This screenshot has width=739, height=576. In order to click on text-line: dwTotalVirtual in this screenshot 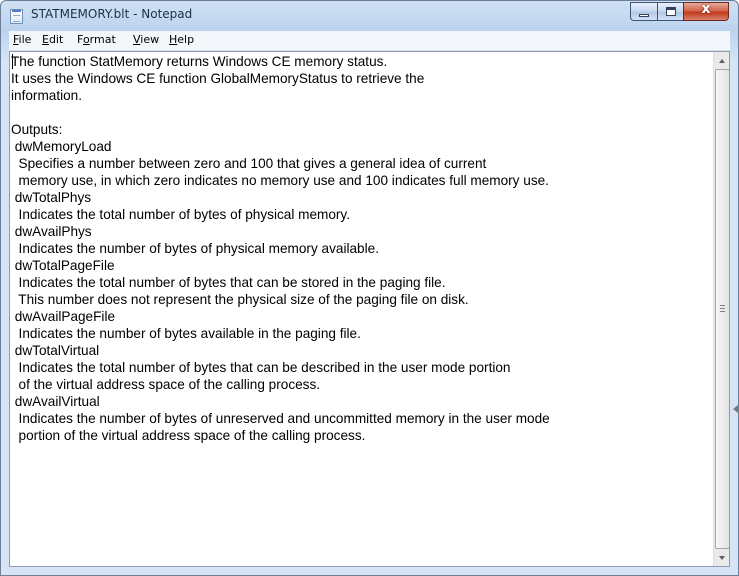, I will do `click(55, 350)`.